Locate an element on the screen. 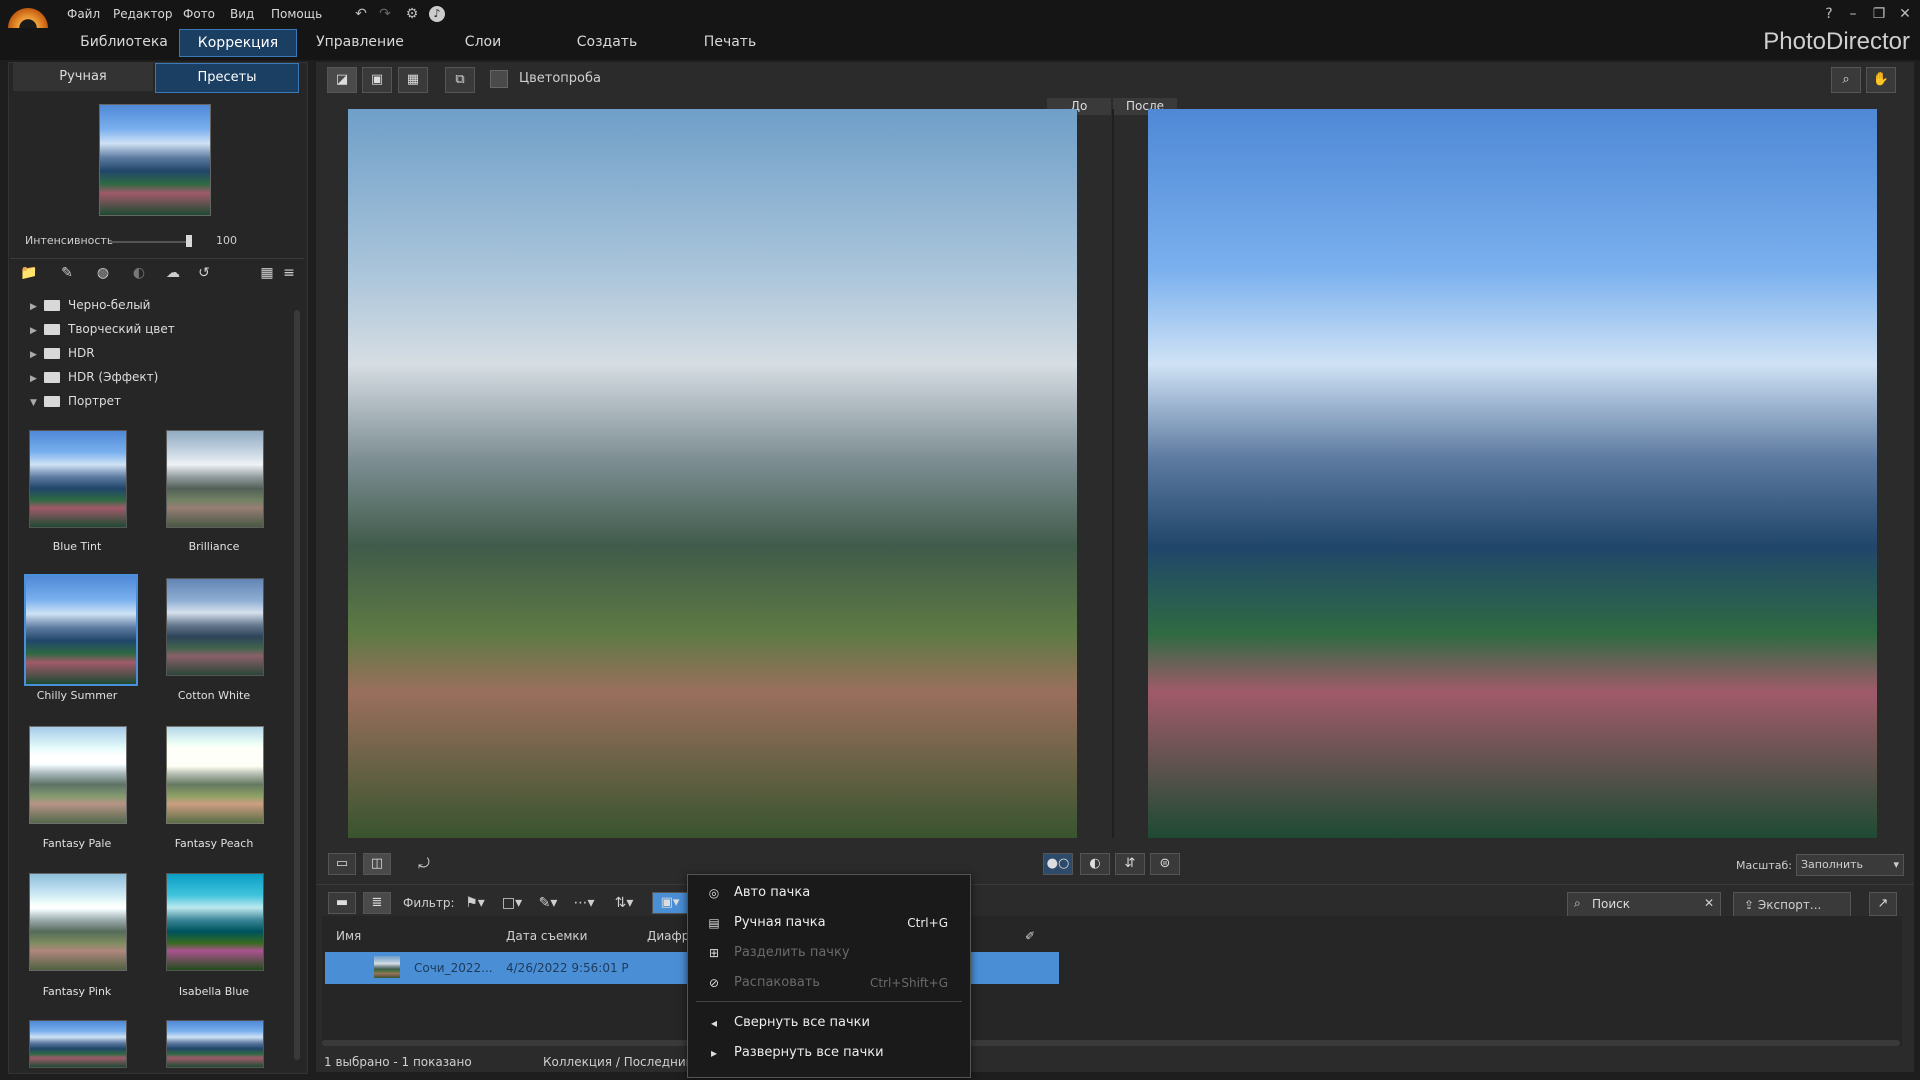 Image resolution: width=1920 pixels, height=1080 pixels. grid-view-button: ▦ is located at coordinates (413, 80).